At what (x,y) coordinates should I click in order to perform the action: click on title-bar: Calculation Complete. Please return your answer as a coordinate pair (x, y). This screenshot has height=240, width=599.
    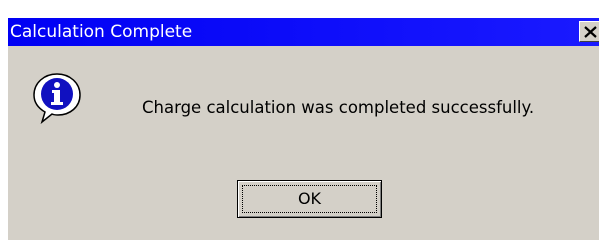
    Looking at the image, I should click on (303, 32).